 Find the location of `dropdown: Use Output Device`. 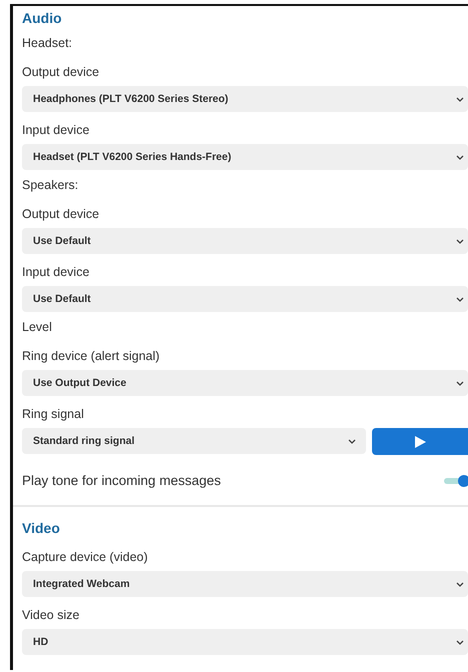

dropdown: Use Output Device is located at coordinates (245, 383).